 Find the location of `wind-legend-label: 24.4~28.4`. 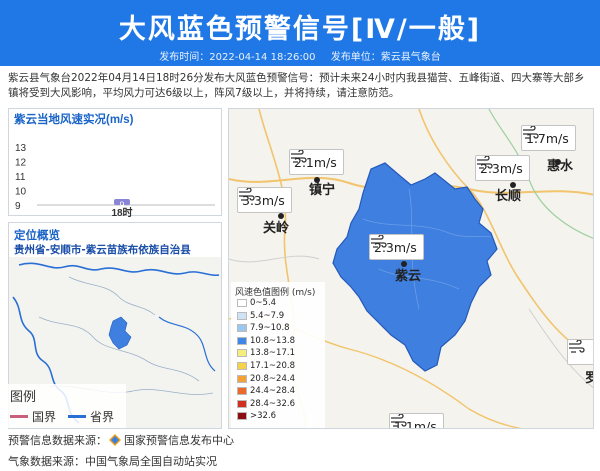

wind-legend-label: 24.4~28.4 is located at coordinates (272, 391).